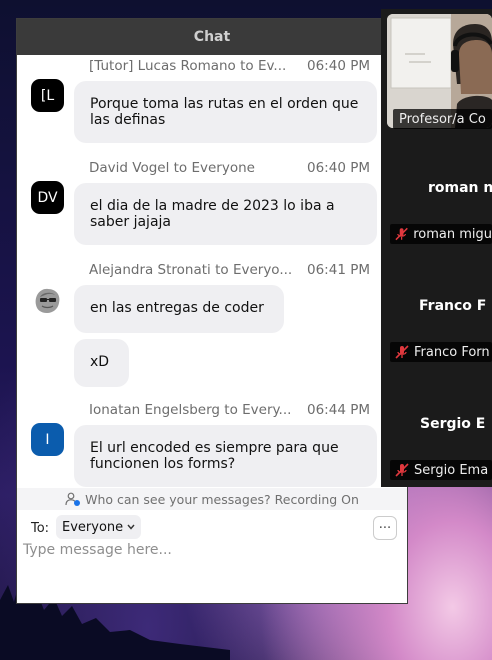 The height and width of the screenshot is (660, 492). Describe the element at coordinates (460, 188) in the screenshot. I see `participant-display-name: roman n` at that location.